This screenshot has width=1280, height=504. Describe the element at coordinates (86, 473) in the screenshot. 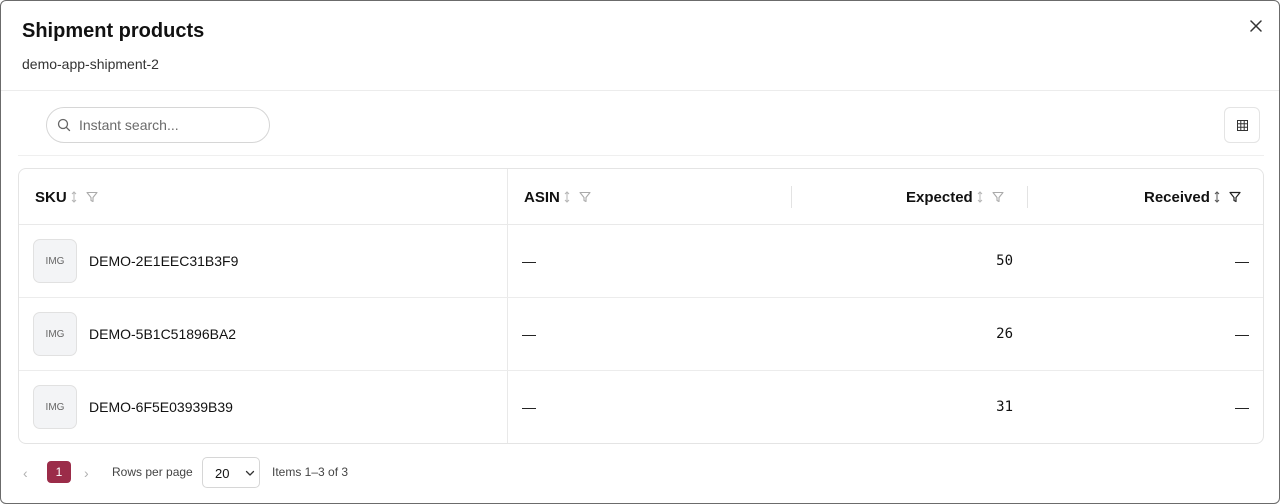

I see `next-page-button: ›` at that location.